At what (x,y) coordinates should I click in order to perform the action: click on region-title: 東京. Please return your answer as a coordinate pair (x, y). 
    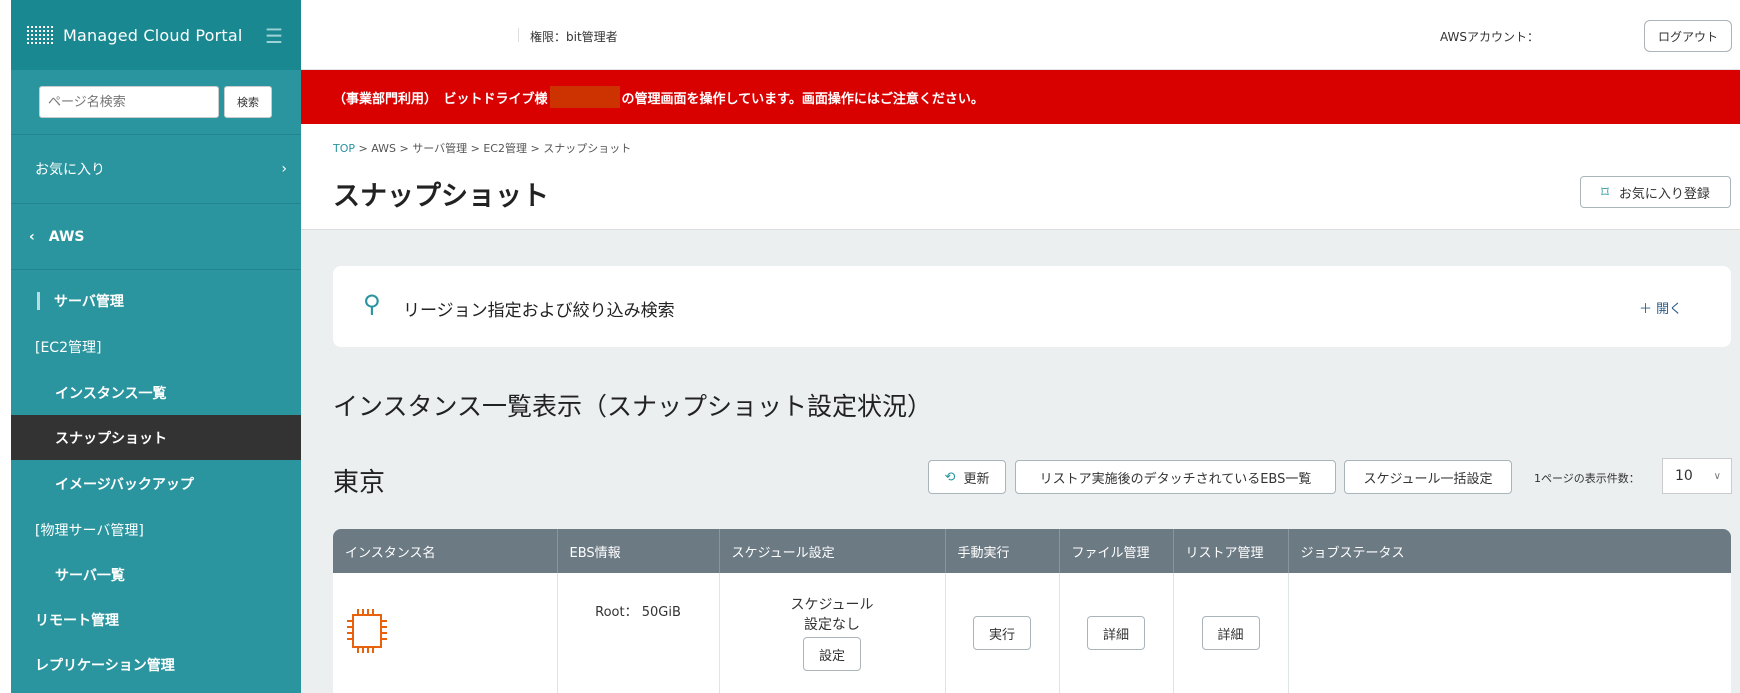
    Looking at the image, I should click on (359, 483).